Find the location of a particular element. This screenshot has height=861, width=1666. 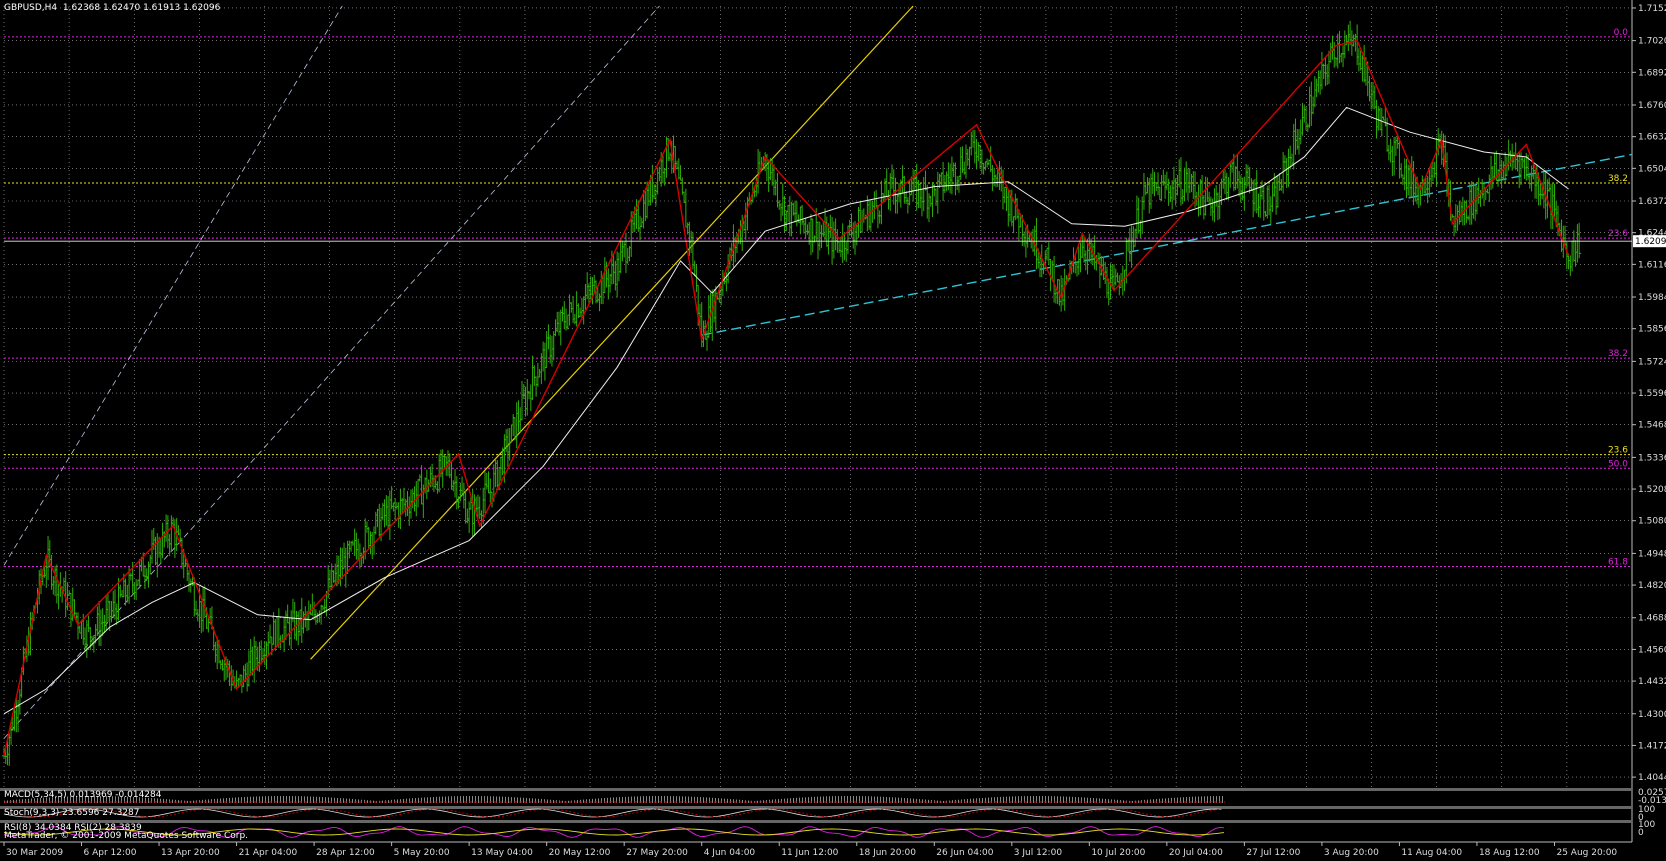

x-tick-label: 26 Jun 04:00 is located at coordinates (964, 853).